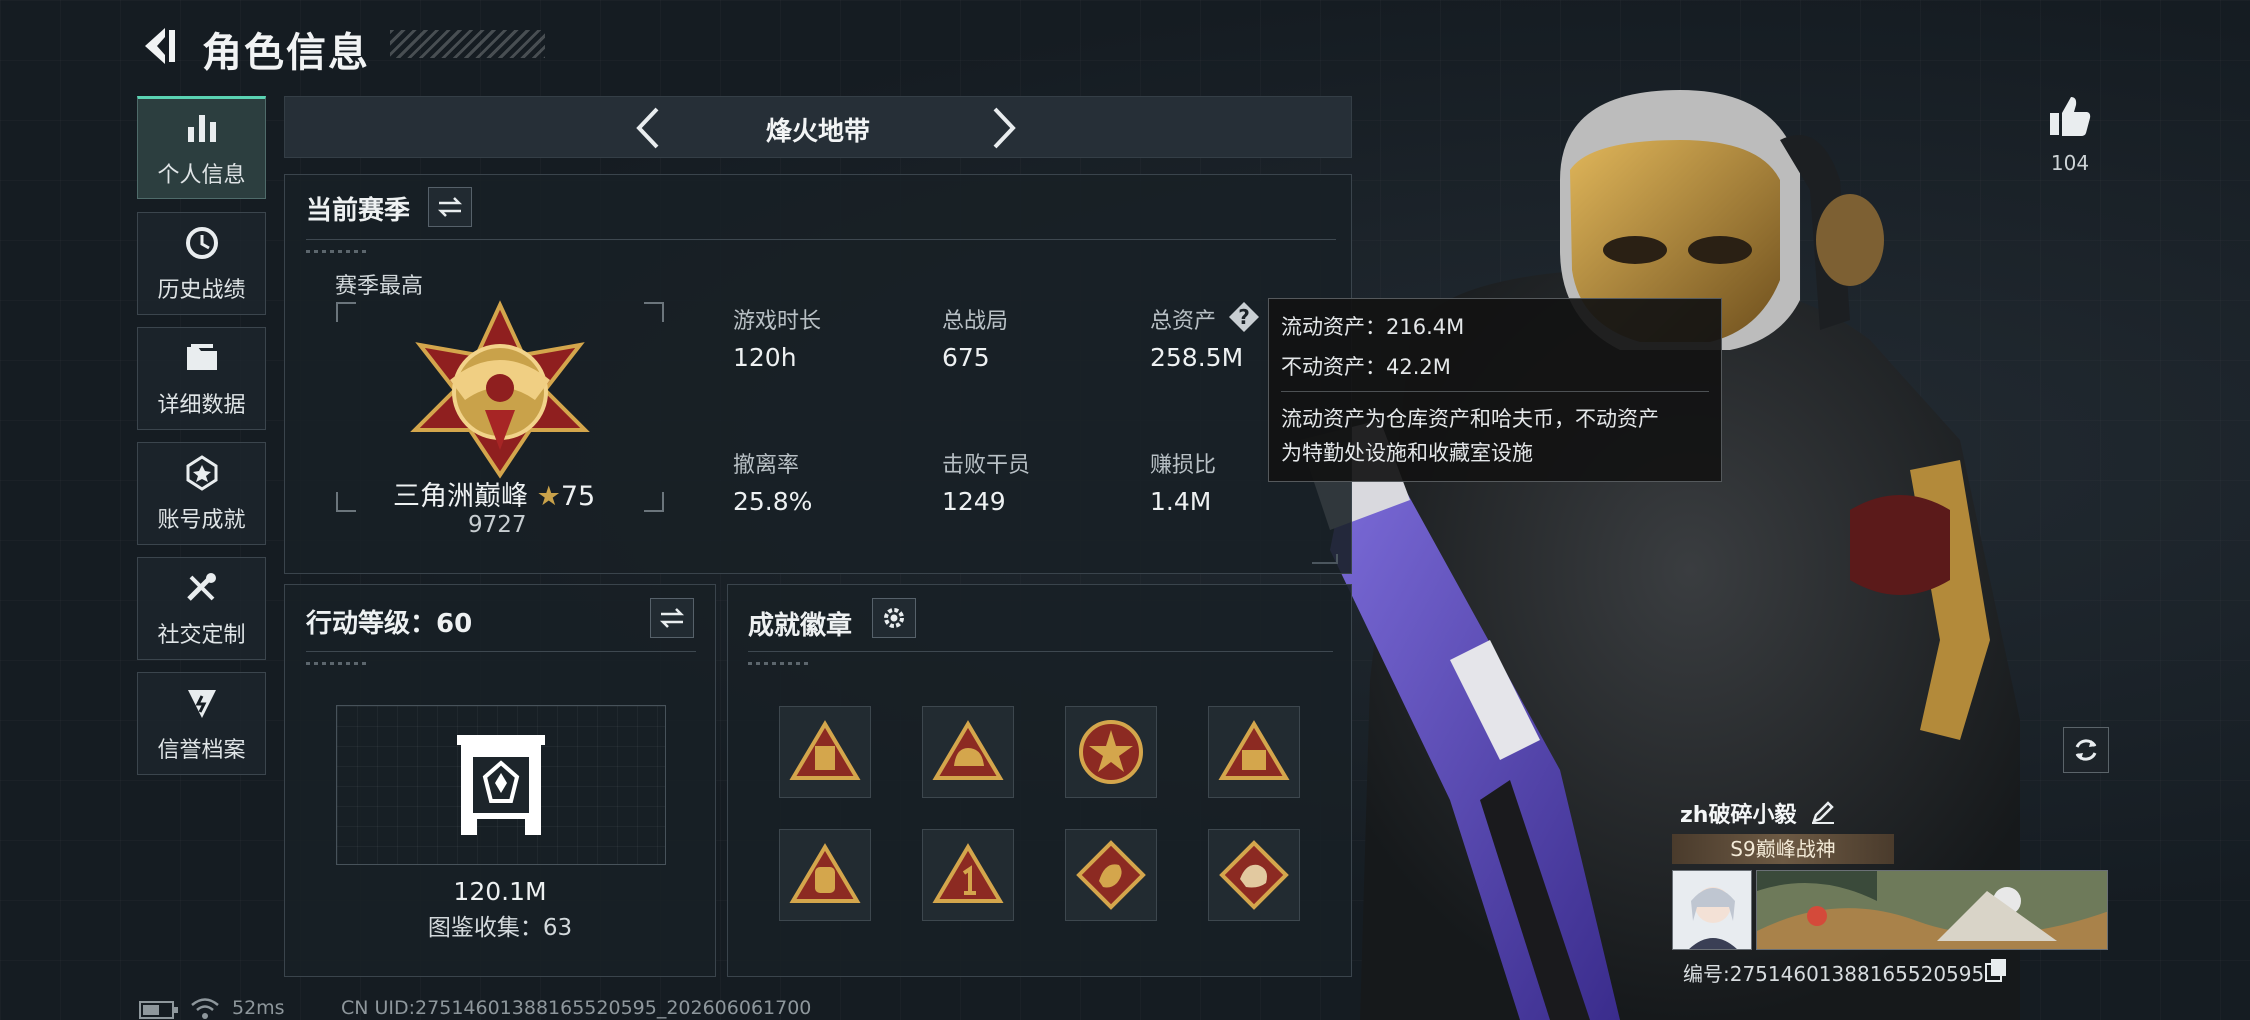  I want to click on rank-name: 三角洲巅峰, so click(460, 496).